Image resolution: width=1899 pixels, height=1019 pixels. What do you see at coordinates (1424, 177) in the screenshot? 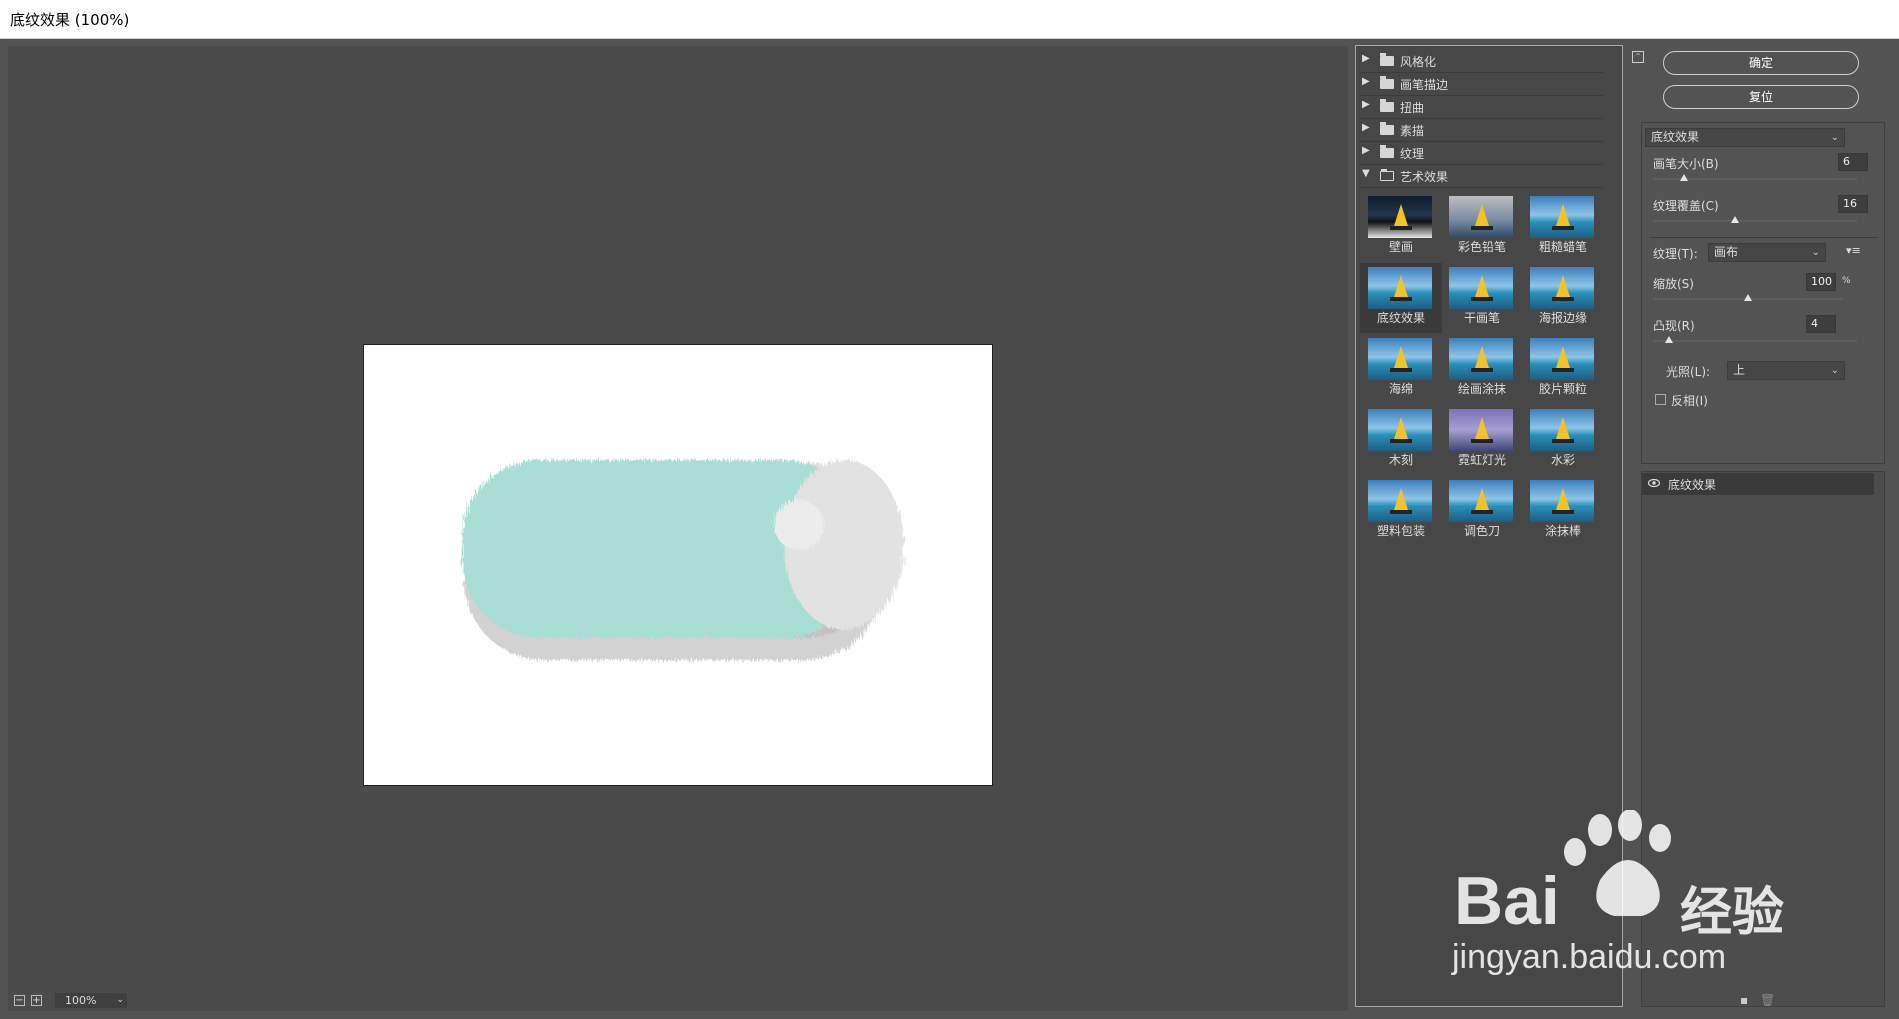
I see `category-label: 艺术效果` at bounding box center [1424, 177].